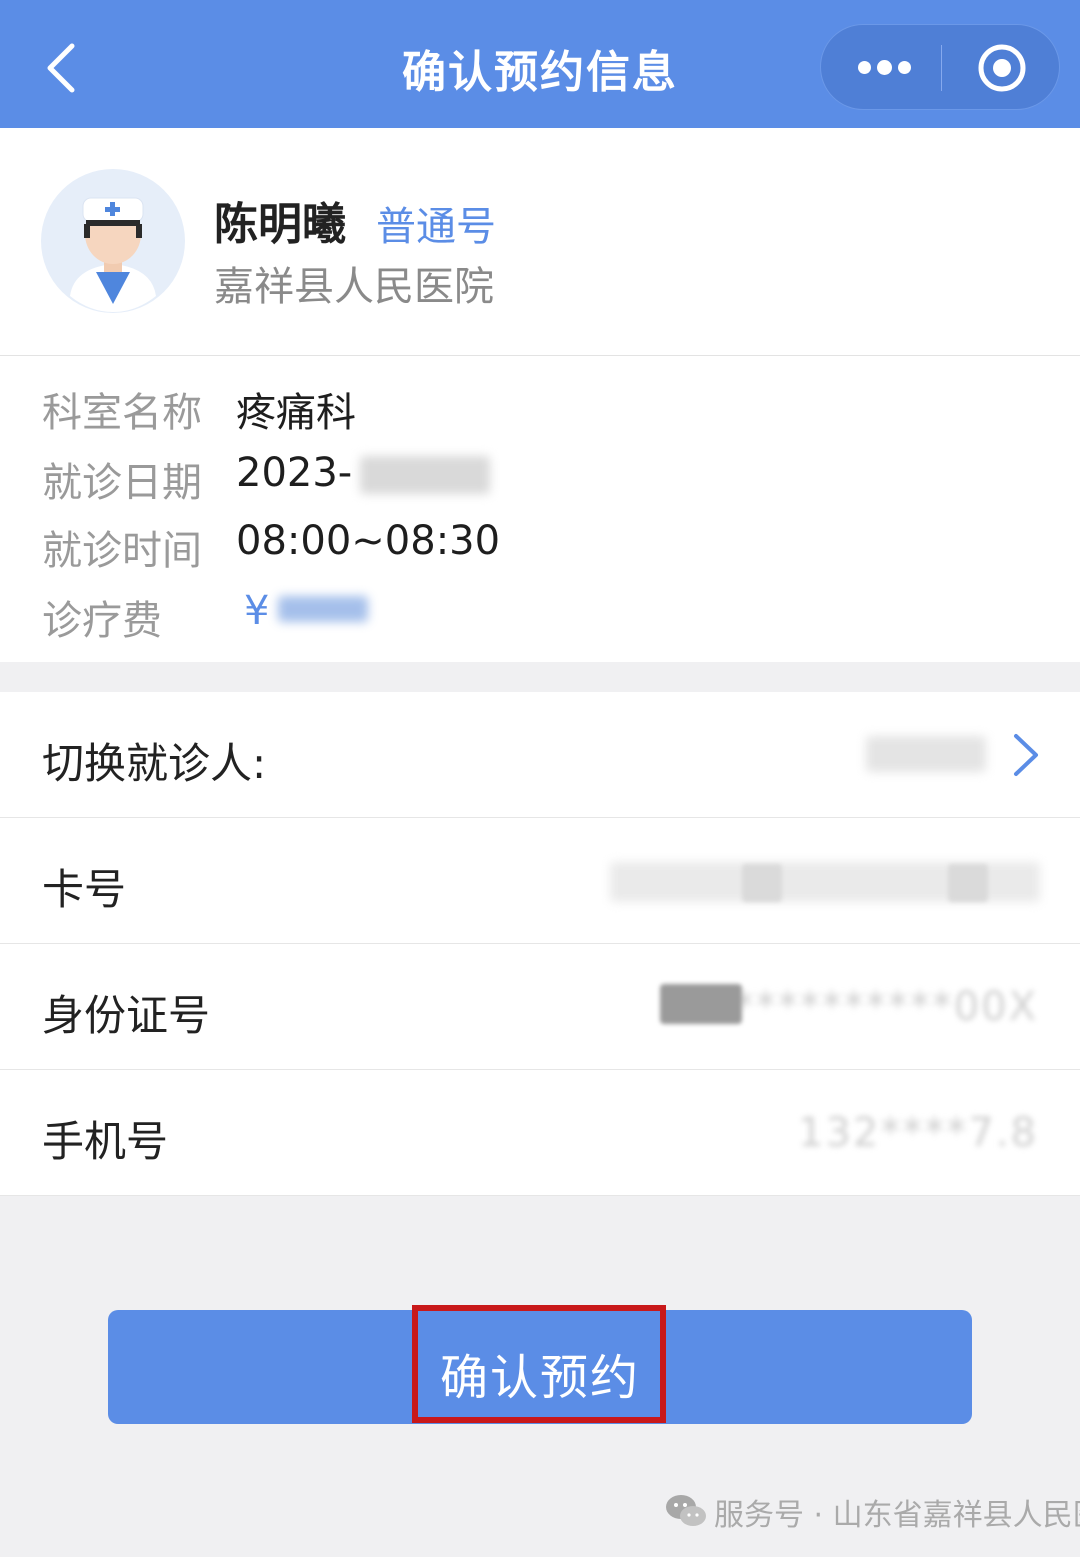  What do you see at coordinates (542, 408) in the screenshot?
I see `department-row: 科室名称 疼痛科` at bounding box center [542, 408].